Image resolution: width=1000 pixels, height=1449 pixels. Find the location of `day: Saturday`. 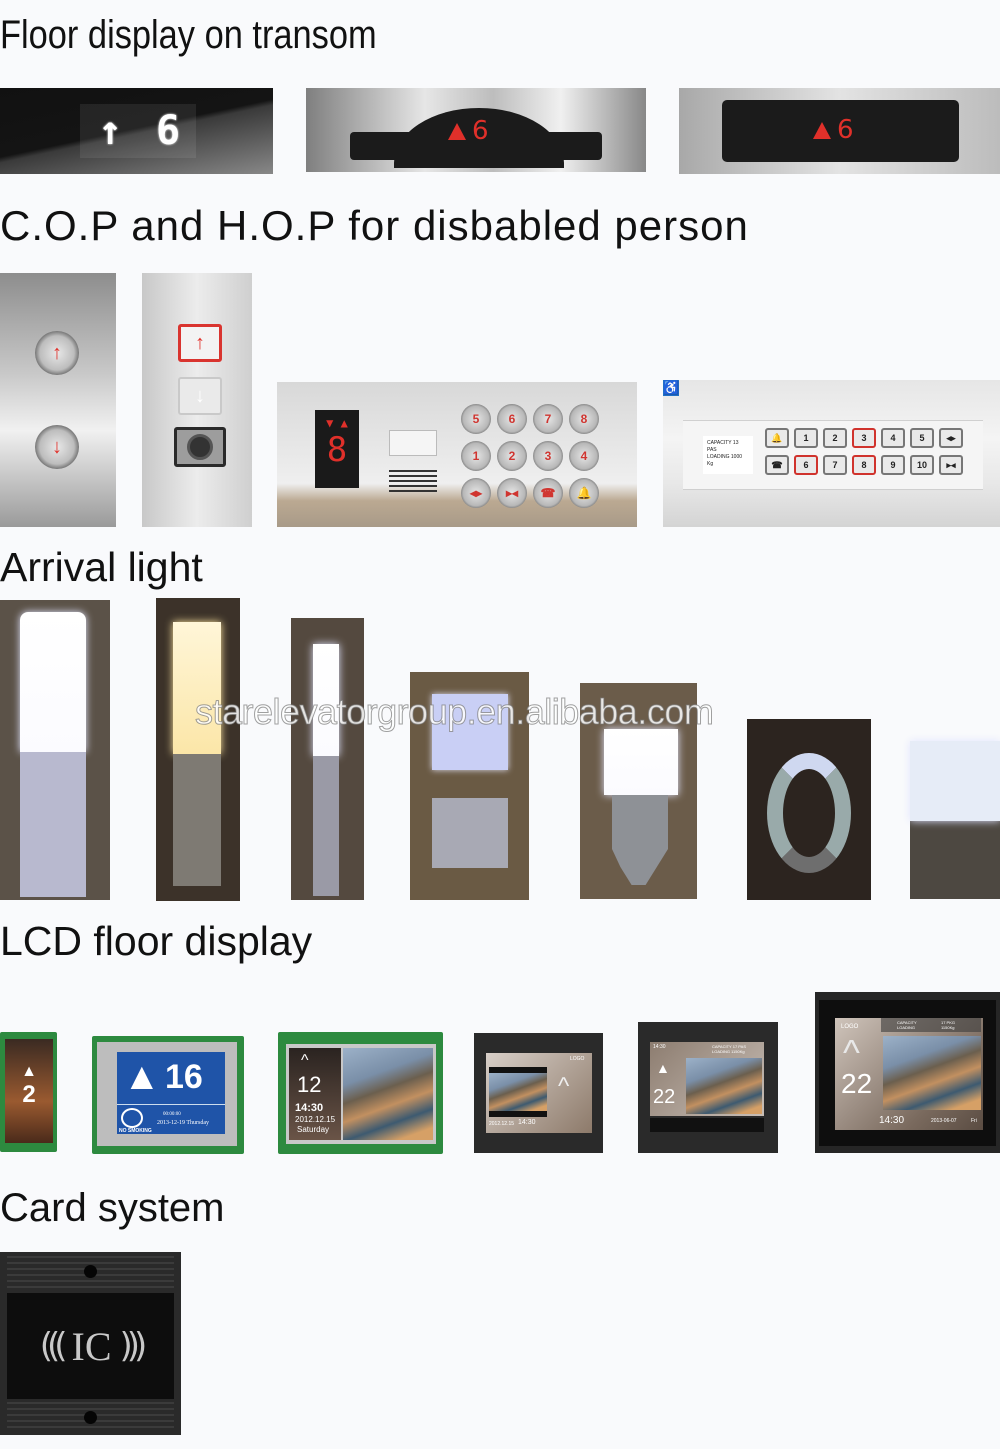

day: Saturday is located at coordinates (313, 1129).